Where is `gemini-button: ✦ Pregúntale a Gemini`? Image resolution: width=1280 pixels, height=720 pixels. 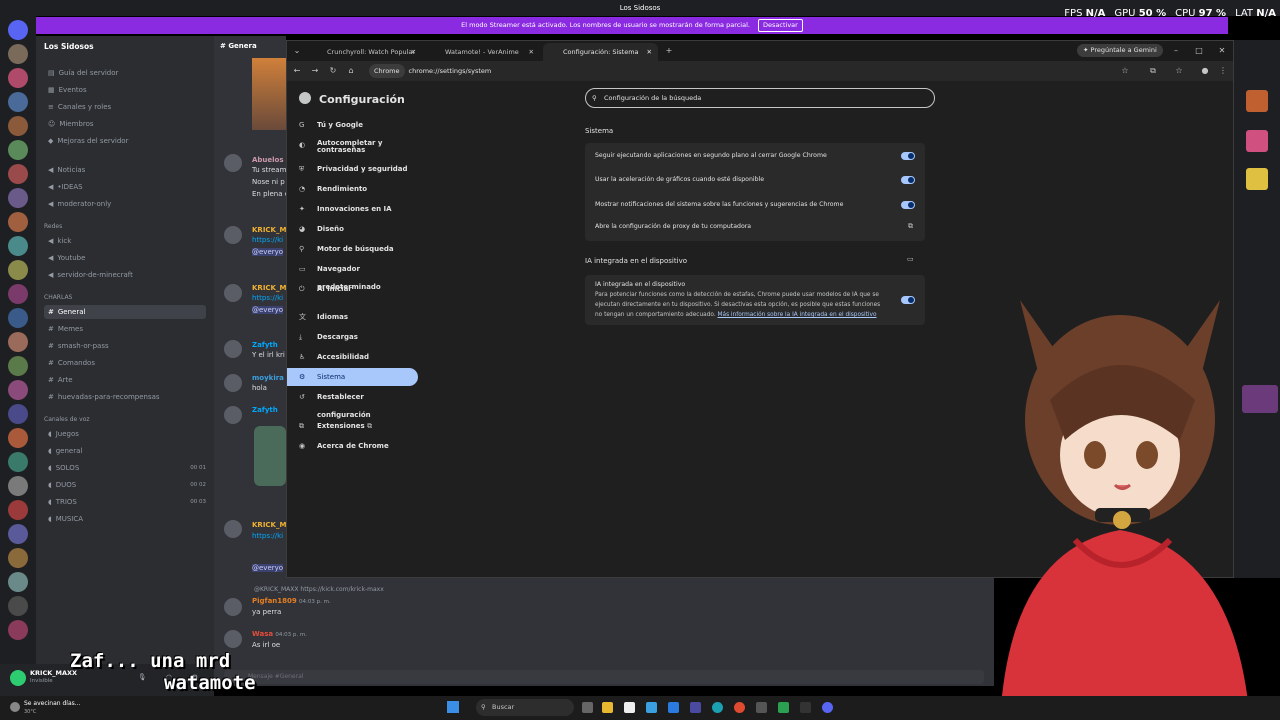
gemini-button: ✦ Pregúntale a Gemini is located at coordinates (1120, 50).